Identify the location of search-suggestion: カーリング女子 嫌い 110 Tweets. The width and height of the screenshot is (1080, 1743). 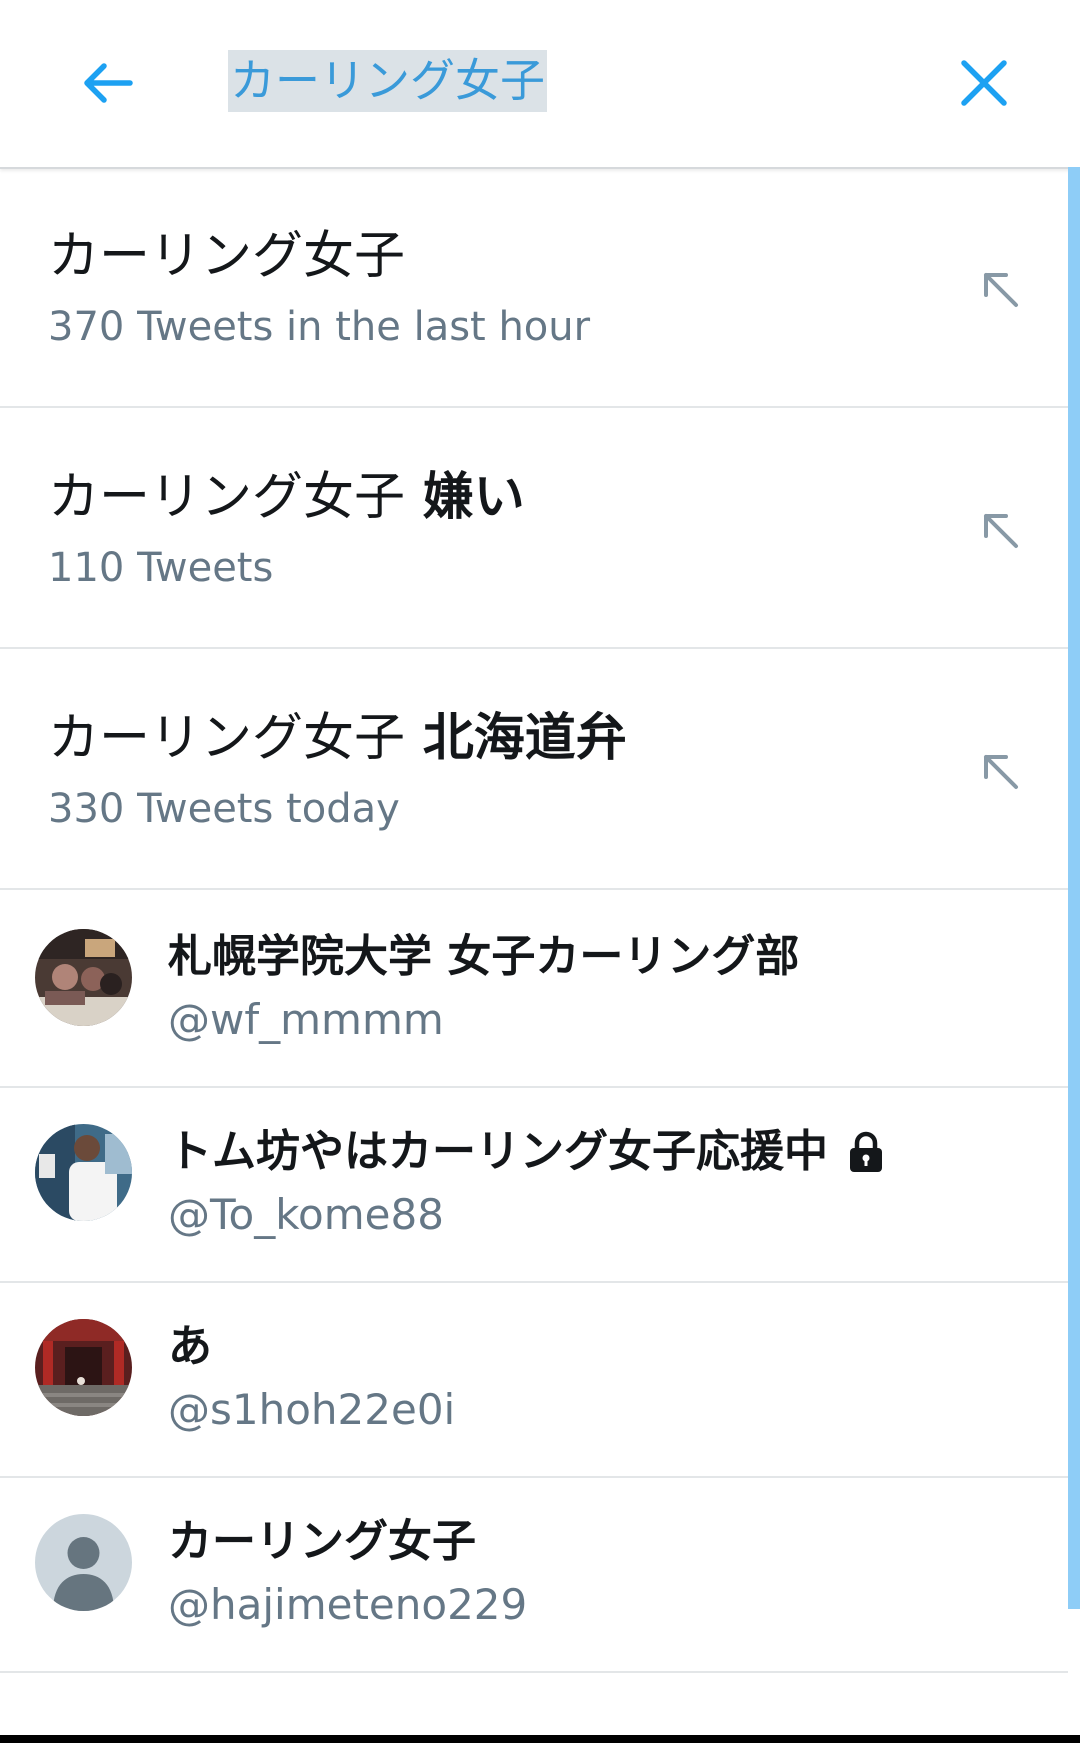
(534, 528).